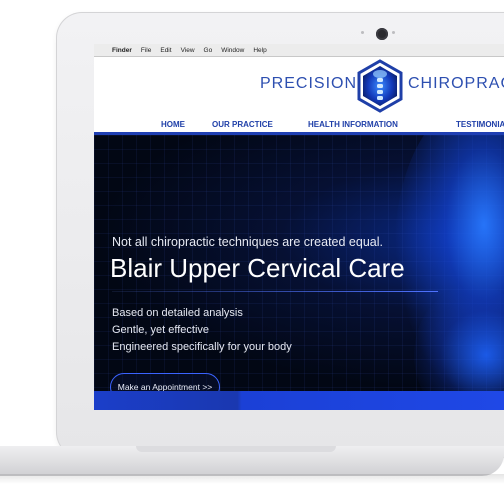  Describe the element at coordinates (173, 124) in the screenshot. I see `nav-home: HOME` at that location.